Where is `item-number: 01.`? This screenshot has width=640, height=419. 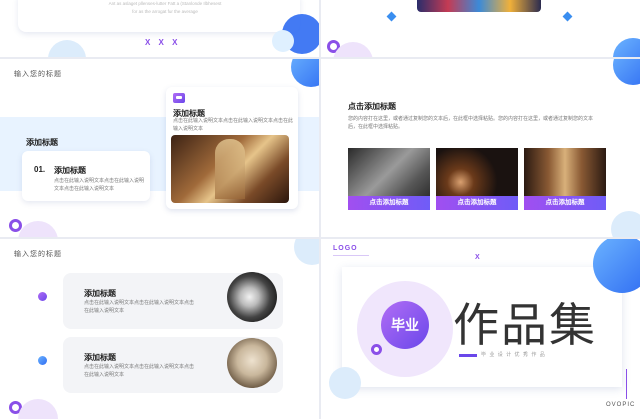 item-number: 01. is located at coordinates (40, 169).